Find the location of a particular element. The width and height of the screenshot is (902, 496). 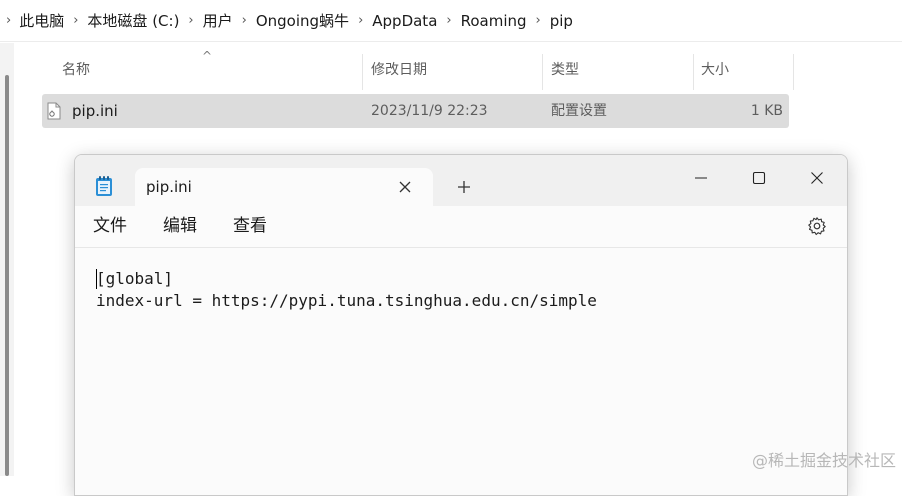

close-tab-icon is located at coordinates (405, 187).